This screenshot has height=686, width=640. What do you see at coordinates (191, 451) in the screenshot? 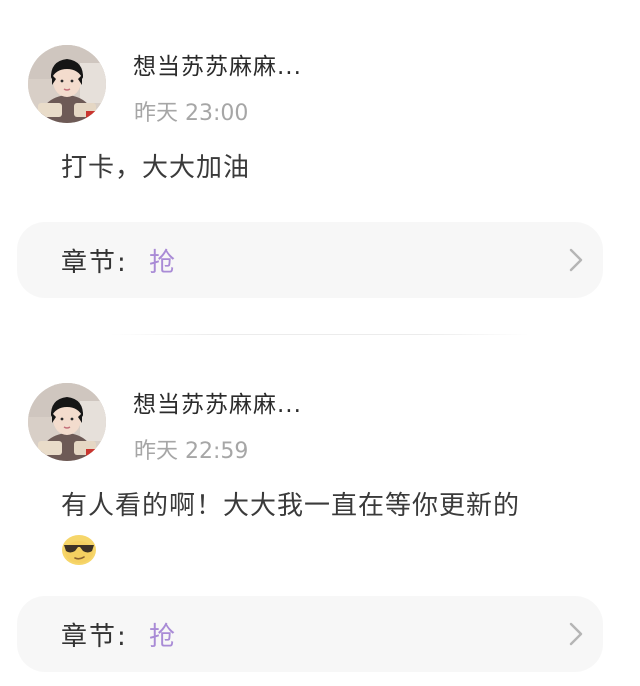
I see `timestamp: 昨天 22:59` at bounding box center [191, 451].